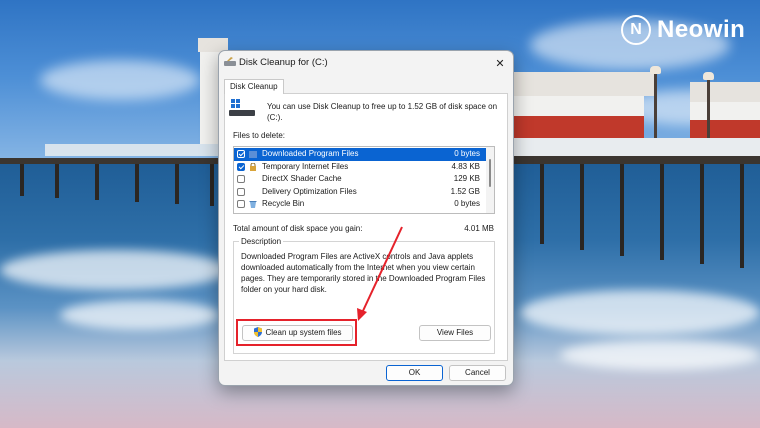  What do you see at coordinates (701, 29) in the screenshot?
I see `neowin-logo-text: Neowin` at bounding box center [701, 29].